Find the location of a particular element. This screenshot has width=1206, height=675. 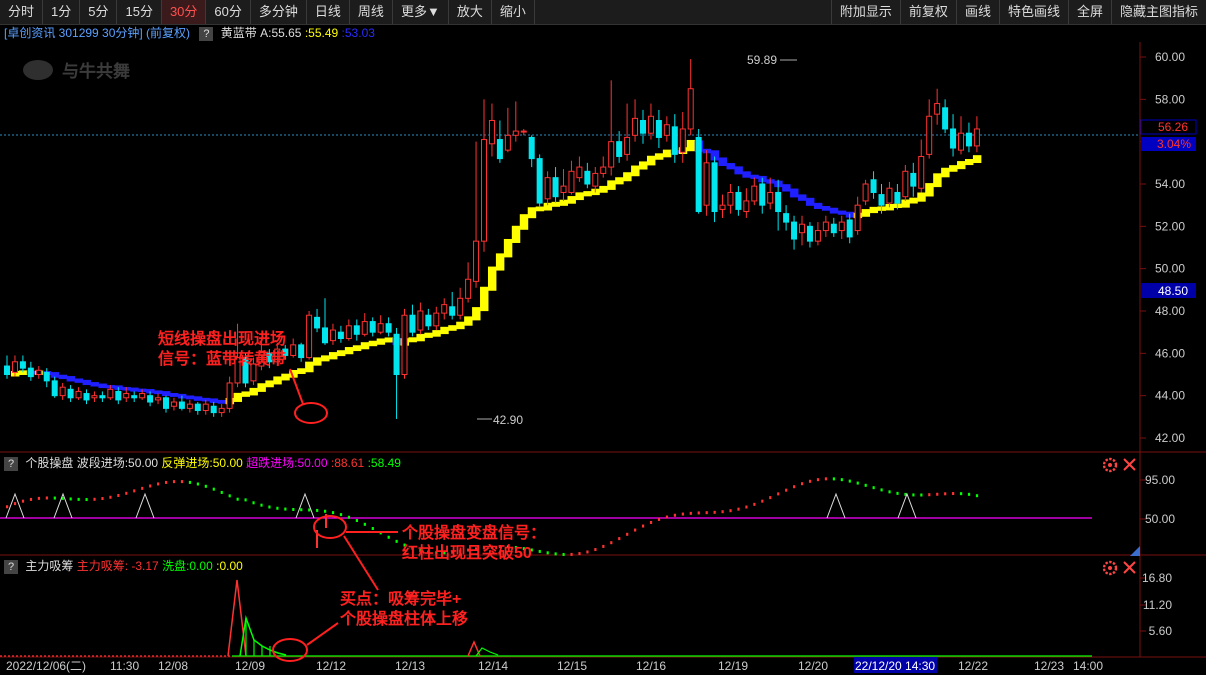

toolbar-action-4: 全屏 is located at coordinates (1089, 12).